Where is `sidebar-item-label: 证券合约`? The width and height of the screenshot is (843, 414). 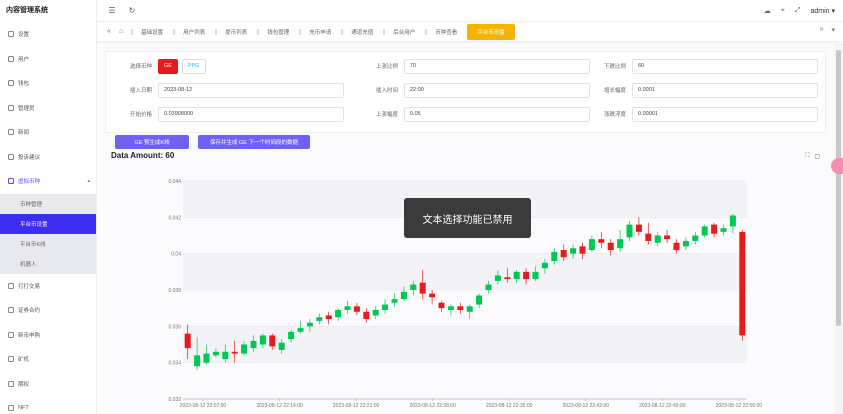 sidebar-item-label: 证券合约 is located at coordinates (29, 311).